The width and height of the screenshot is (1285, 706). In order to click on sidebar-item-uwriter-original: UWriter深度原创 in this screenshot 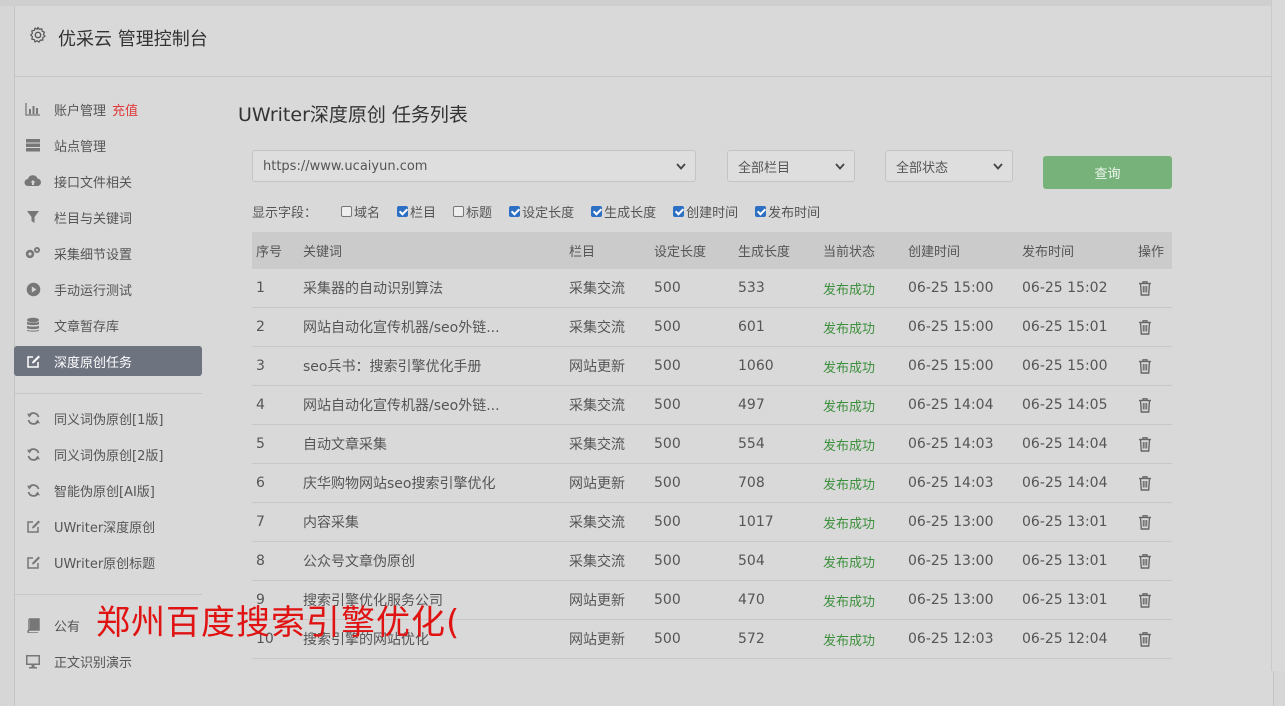, I will do `click(108, 526)`.